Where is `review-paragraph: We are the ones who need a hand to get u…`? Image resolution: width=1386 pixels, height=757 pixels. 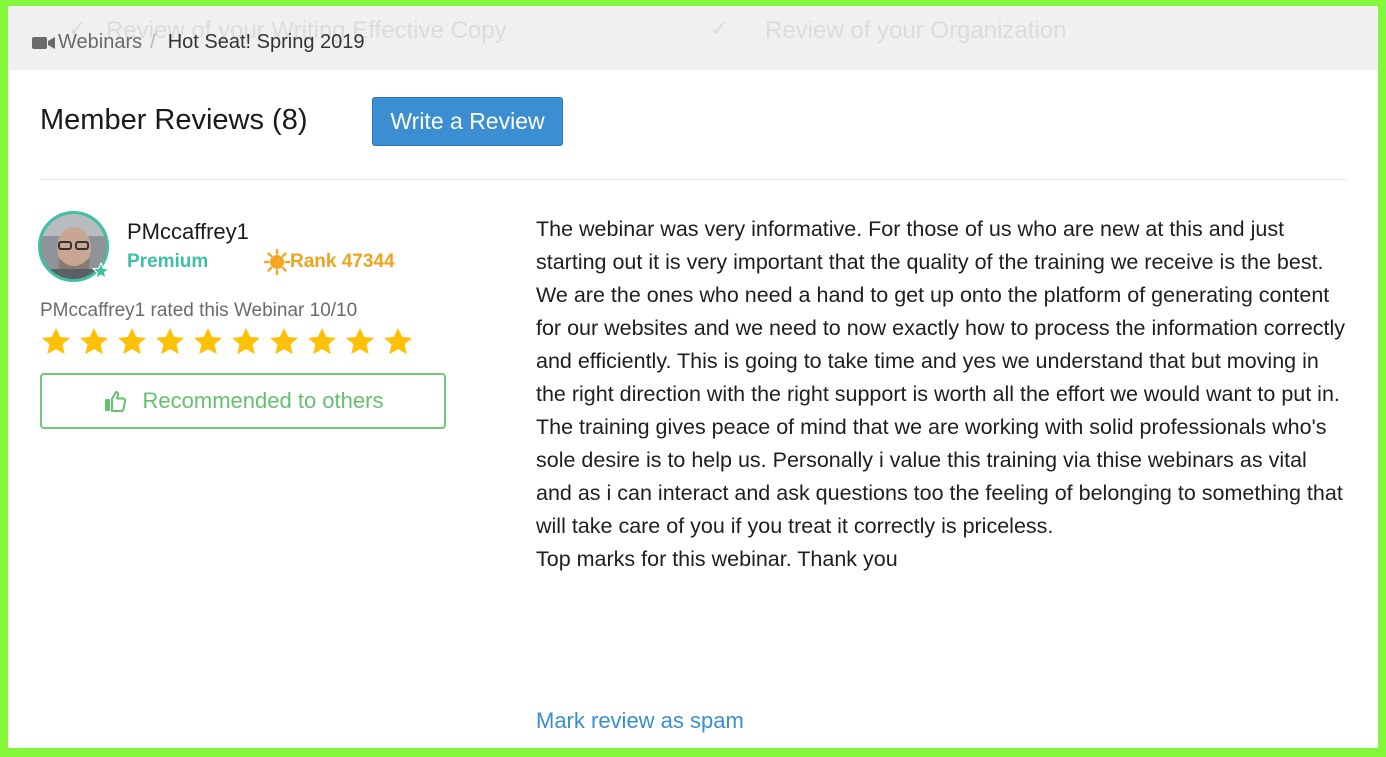 review-paragraph: We are the ones who need a hand to get u… is located at coordinates (941, 344).